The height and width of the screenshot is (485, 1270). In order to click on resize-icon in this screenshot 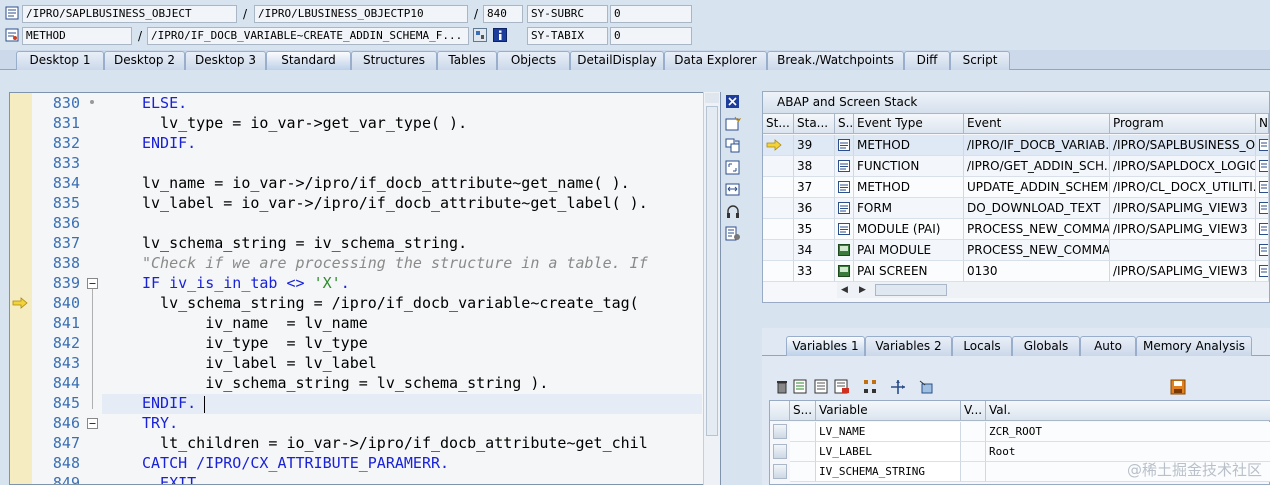, I will do `click(733, 190)`.